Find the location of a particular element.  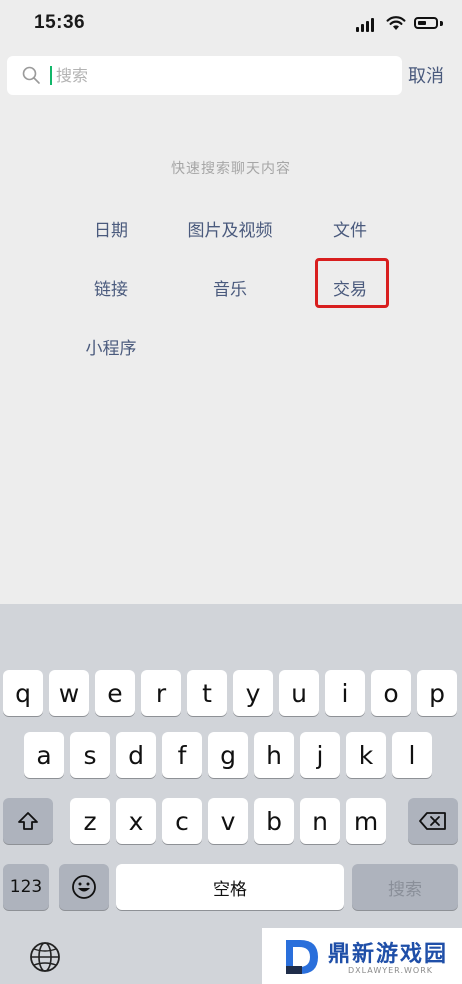

emoji-icon is located at coordinates (84, 887).